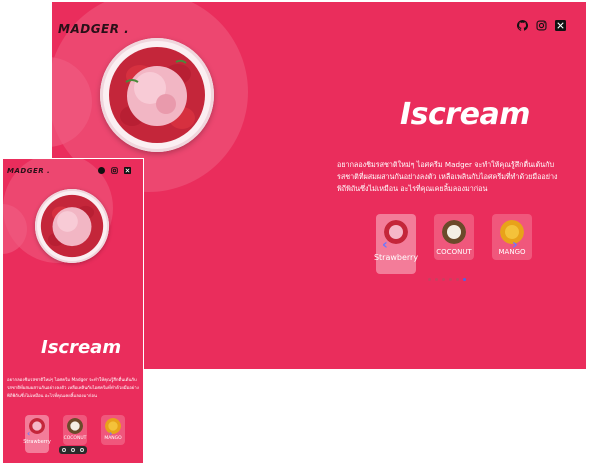  Describe the element at coordinates (464, 279) in the screenshot. I see `pagination-dot-active` at that location.